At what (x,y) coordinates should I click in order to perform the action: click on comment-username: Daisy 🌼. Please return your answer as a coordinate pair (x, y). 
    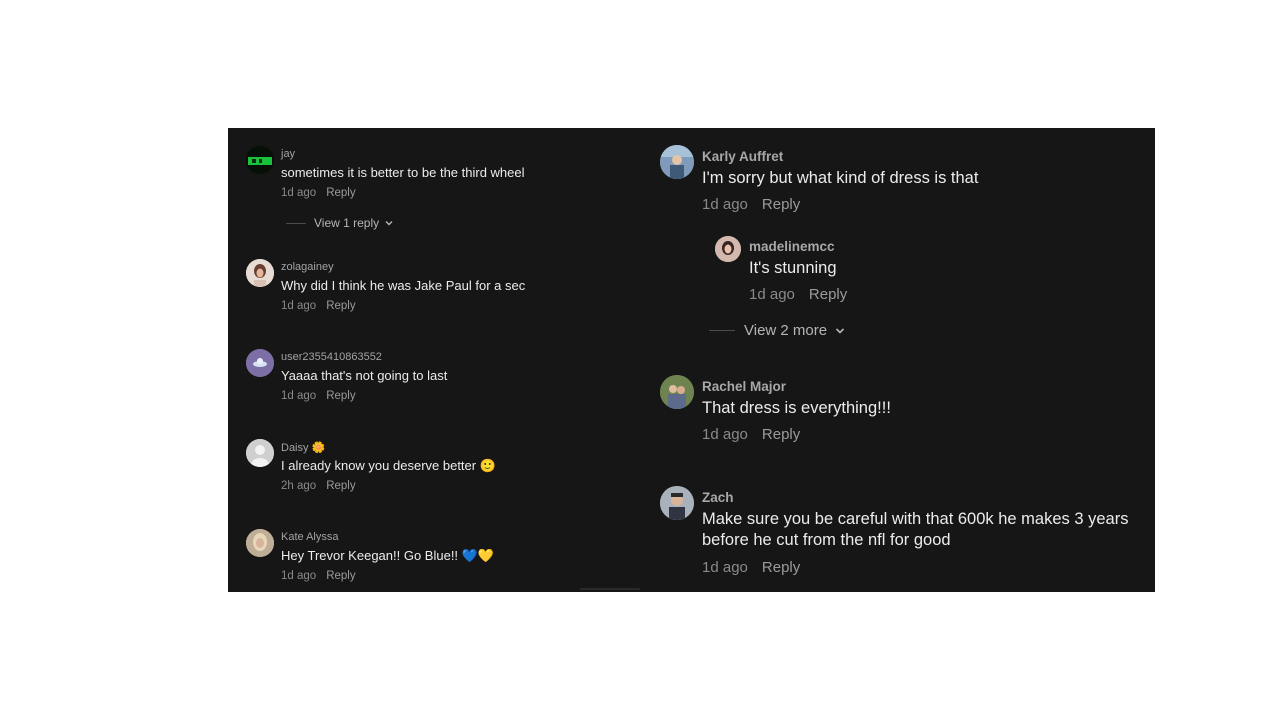
    Looking at the image, I should click on (303, 447).